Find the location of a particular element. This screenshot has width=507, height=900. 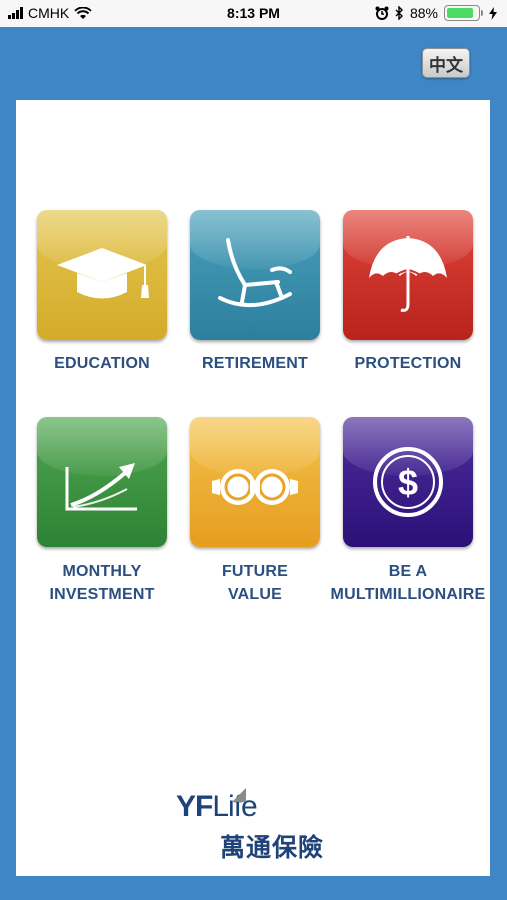

monthly-investment-label: MONTHLY INVESTMENT is located at coordinates (102, 583).